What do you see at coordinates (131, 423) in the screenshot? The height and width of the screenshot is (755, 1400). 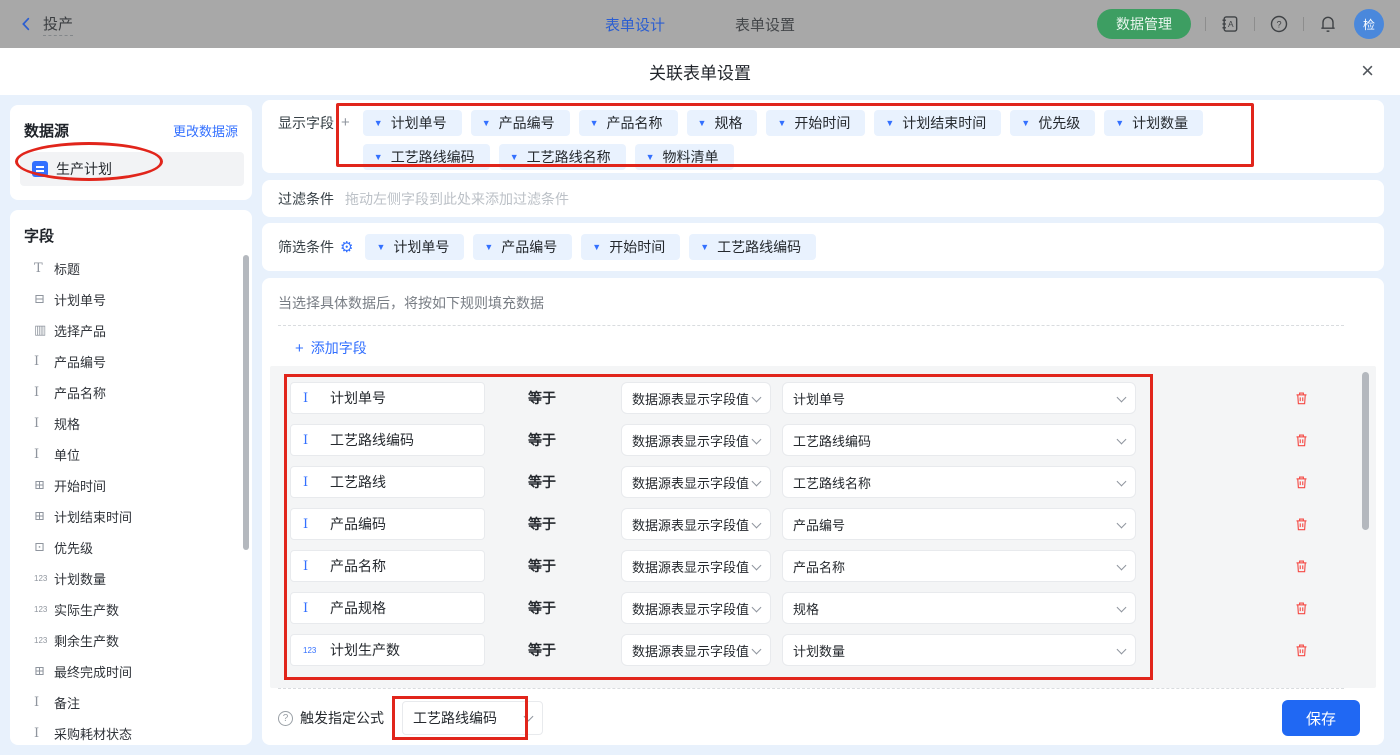 I see `sidebar-field-item: I 规格` at bounding box center [131, 423].